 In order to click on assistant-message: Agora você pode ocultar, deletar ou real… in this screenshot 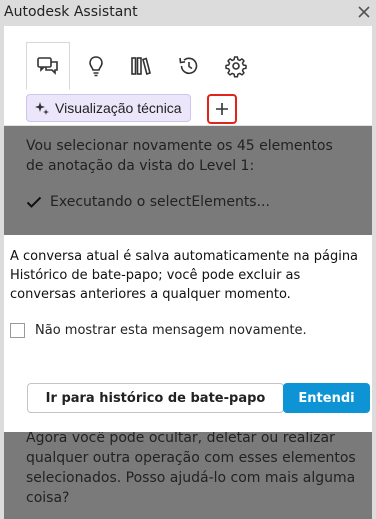, I will do `click(191, 468)`.